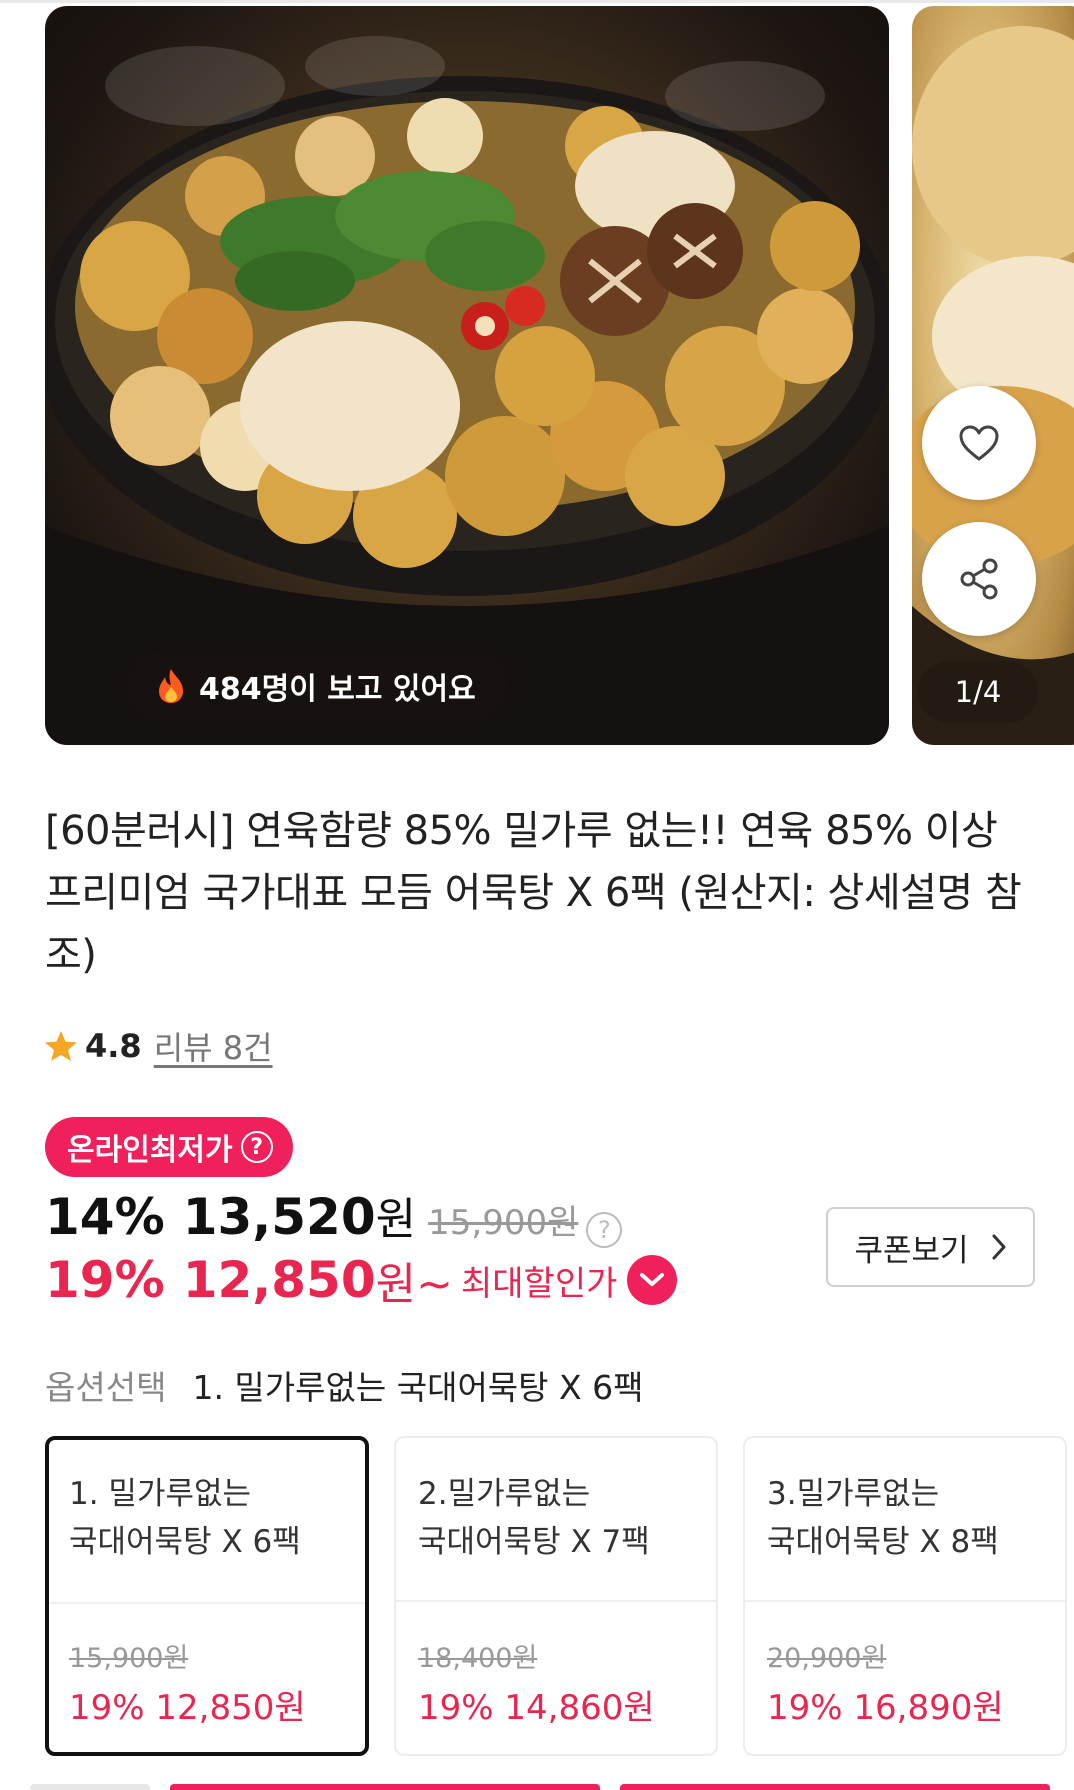 The height and width of the screenshot is (1790, 1074). Describe the element at coordinates (905, 1596) in the screenshot. I see `option-card-3: 3.밀가루없는 국대어묵탕 X 8팩 20,900원 19% 16,890원` at that location.